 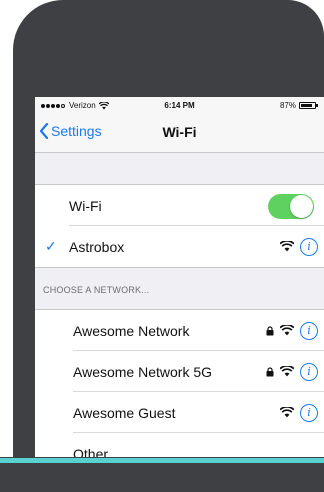 I want to click on network-row: Awesome Network i, so click(x=179, y=330).